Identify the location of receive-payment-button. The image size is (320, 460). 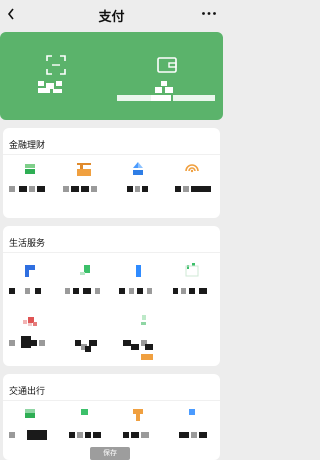
(55, 84).